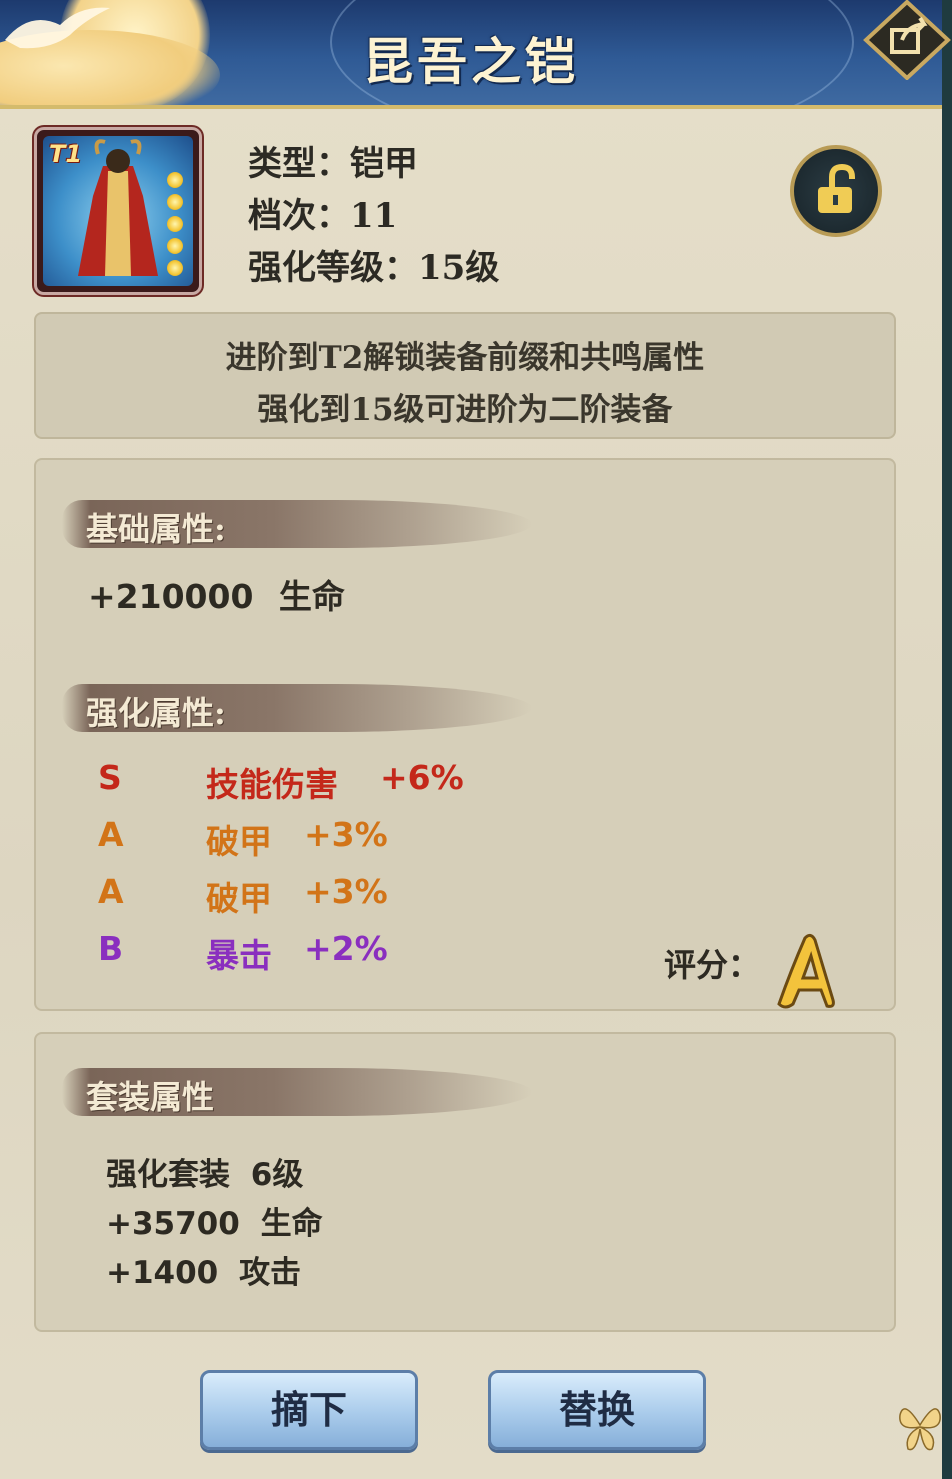 Image resolution: width=952 pixels, height=1479 pixels. I want to click on item-type: 类型：铠甲, so click(333, 164).